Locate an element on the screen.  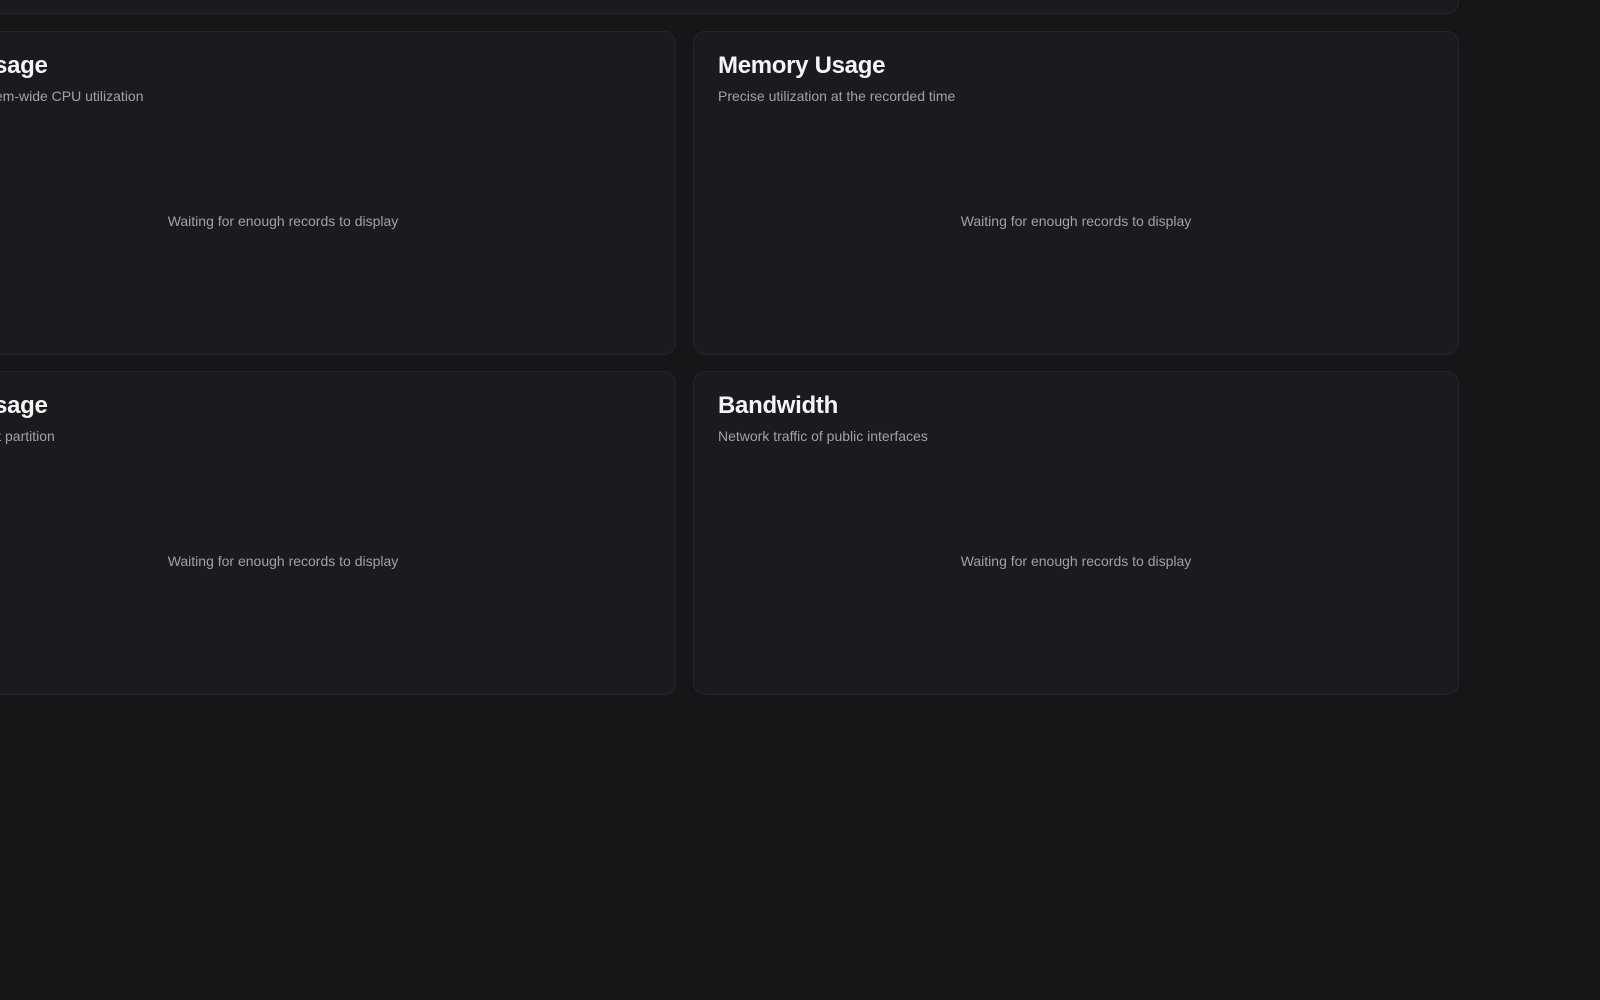
disk-usage-empty-message: Waiting for enough records to display is located at coordinates (283, 561).